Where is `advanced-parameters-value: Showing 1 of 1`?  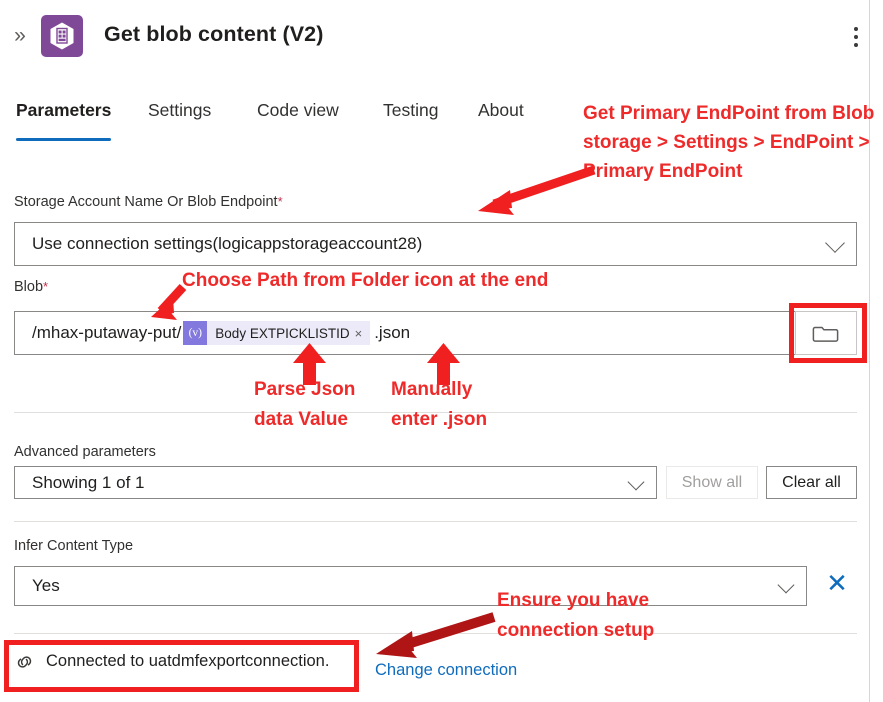 advanced-parameters-value: Showing 1 of 1 is located at coordinates (88, 482).